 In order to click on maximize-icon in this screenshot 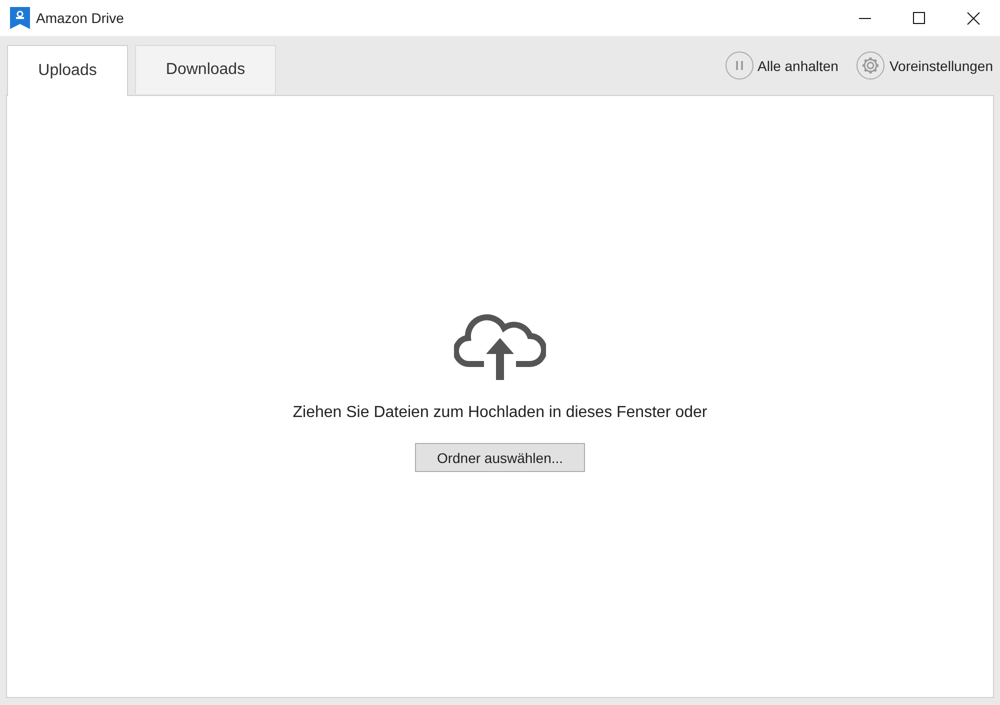, I will do `click(919, 18)`.